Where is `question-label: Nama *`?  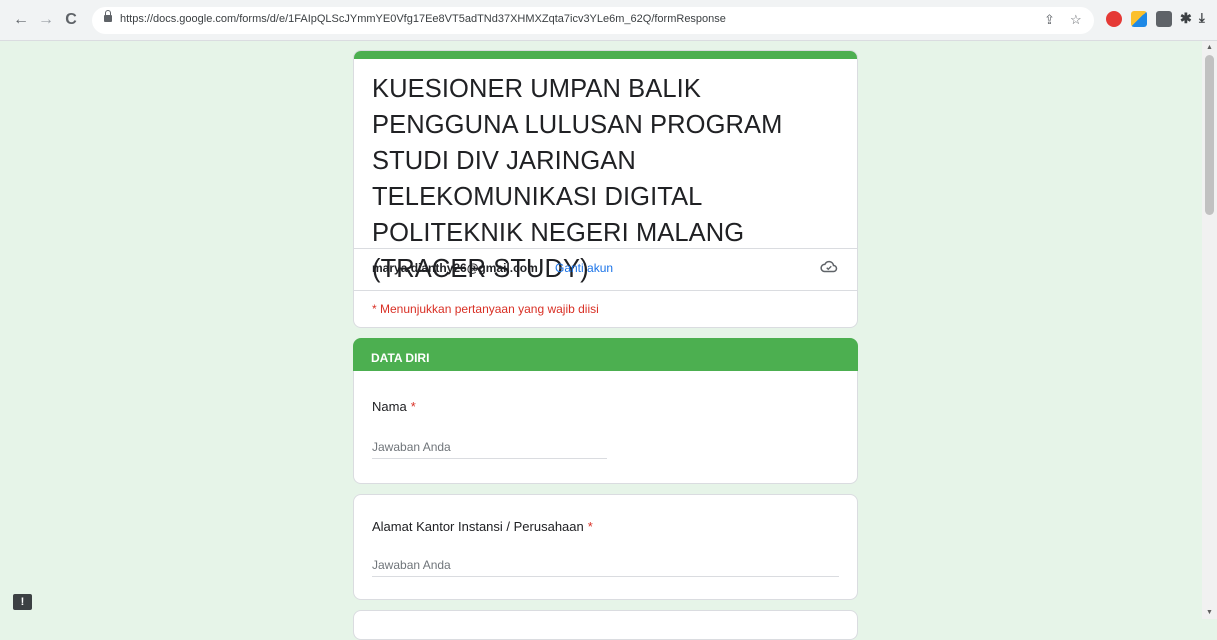 question-label: Nama * is located at coordinates (394, 406).